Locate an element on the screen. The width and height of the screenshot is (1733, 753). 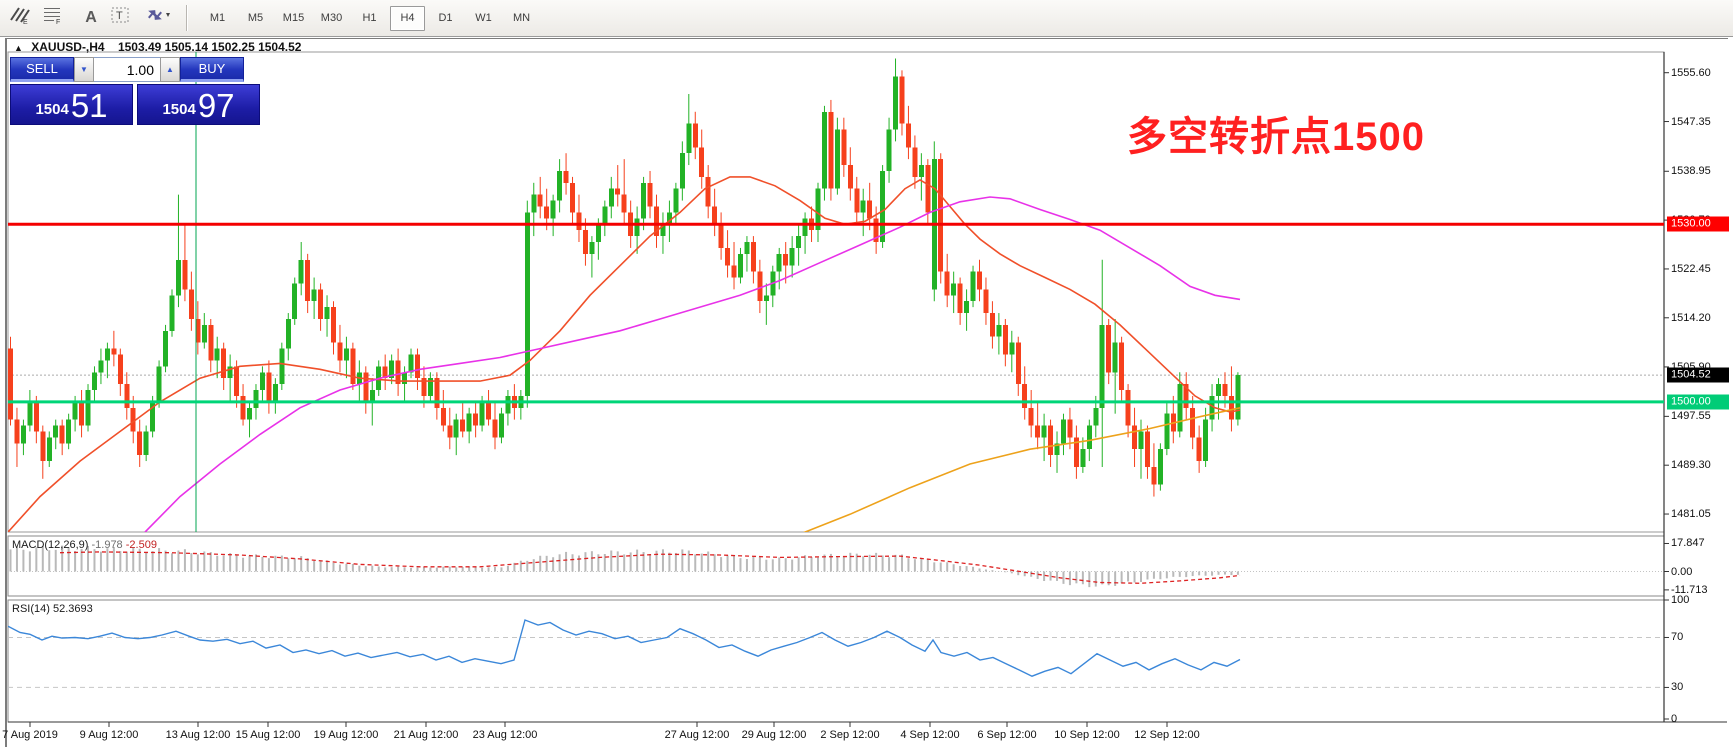
symbol-title: XAUUSD-,H4 is located at coordinates (68, 47).